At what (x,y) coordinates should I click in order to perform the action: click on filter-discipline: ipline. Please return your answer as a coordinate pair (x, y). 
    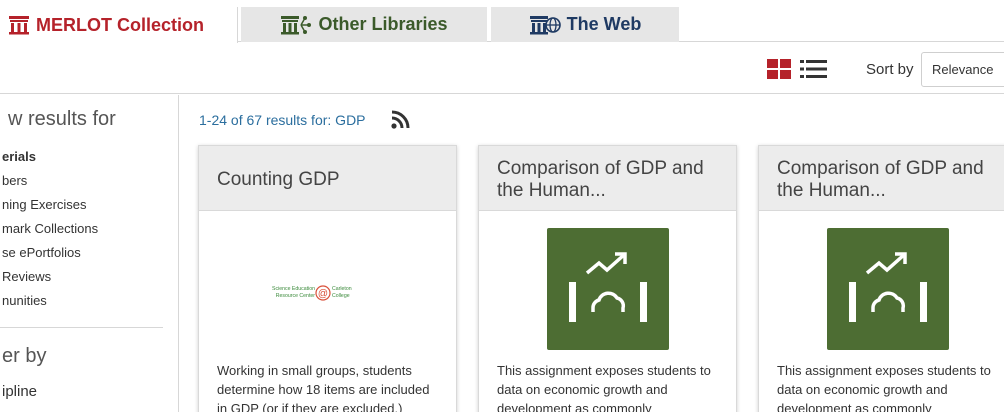
    Looking at the image, I should click on (19, 391).